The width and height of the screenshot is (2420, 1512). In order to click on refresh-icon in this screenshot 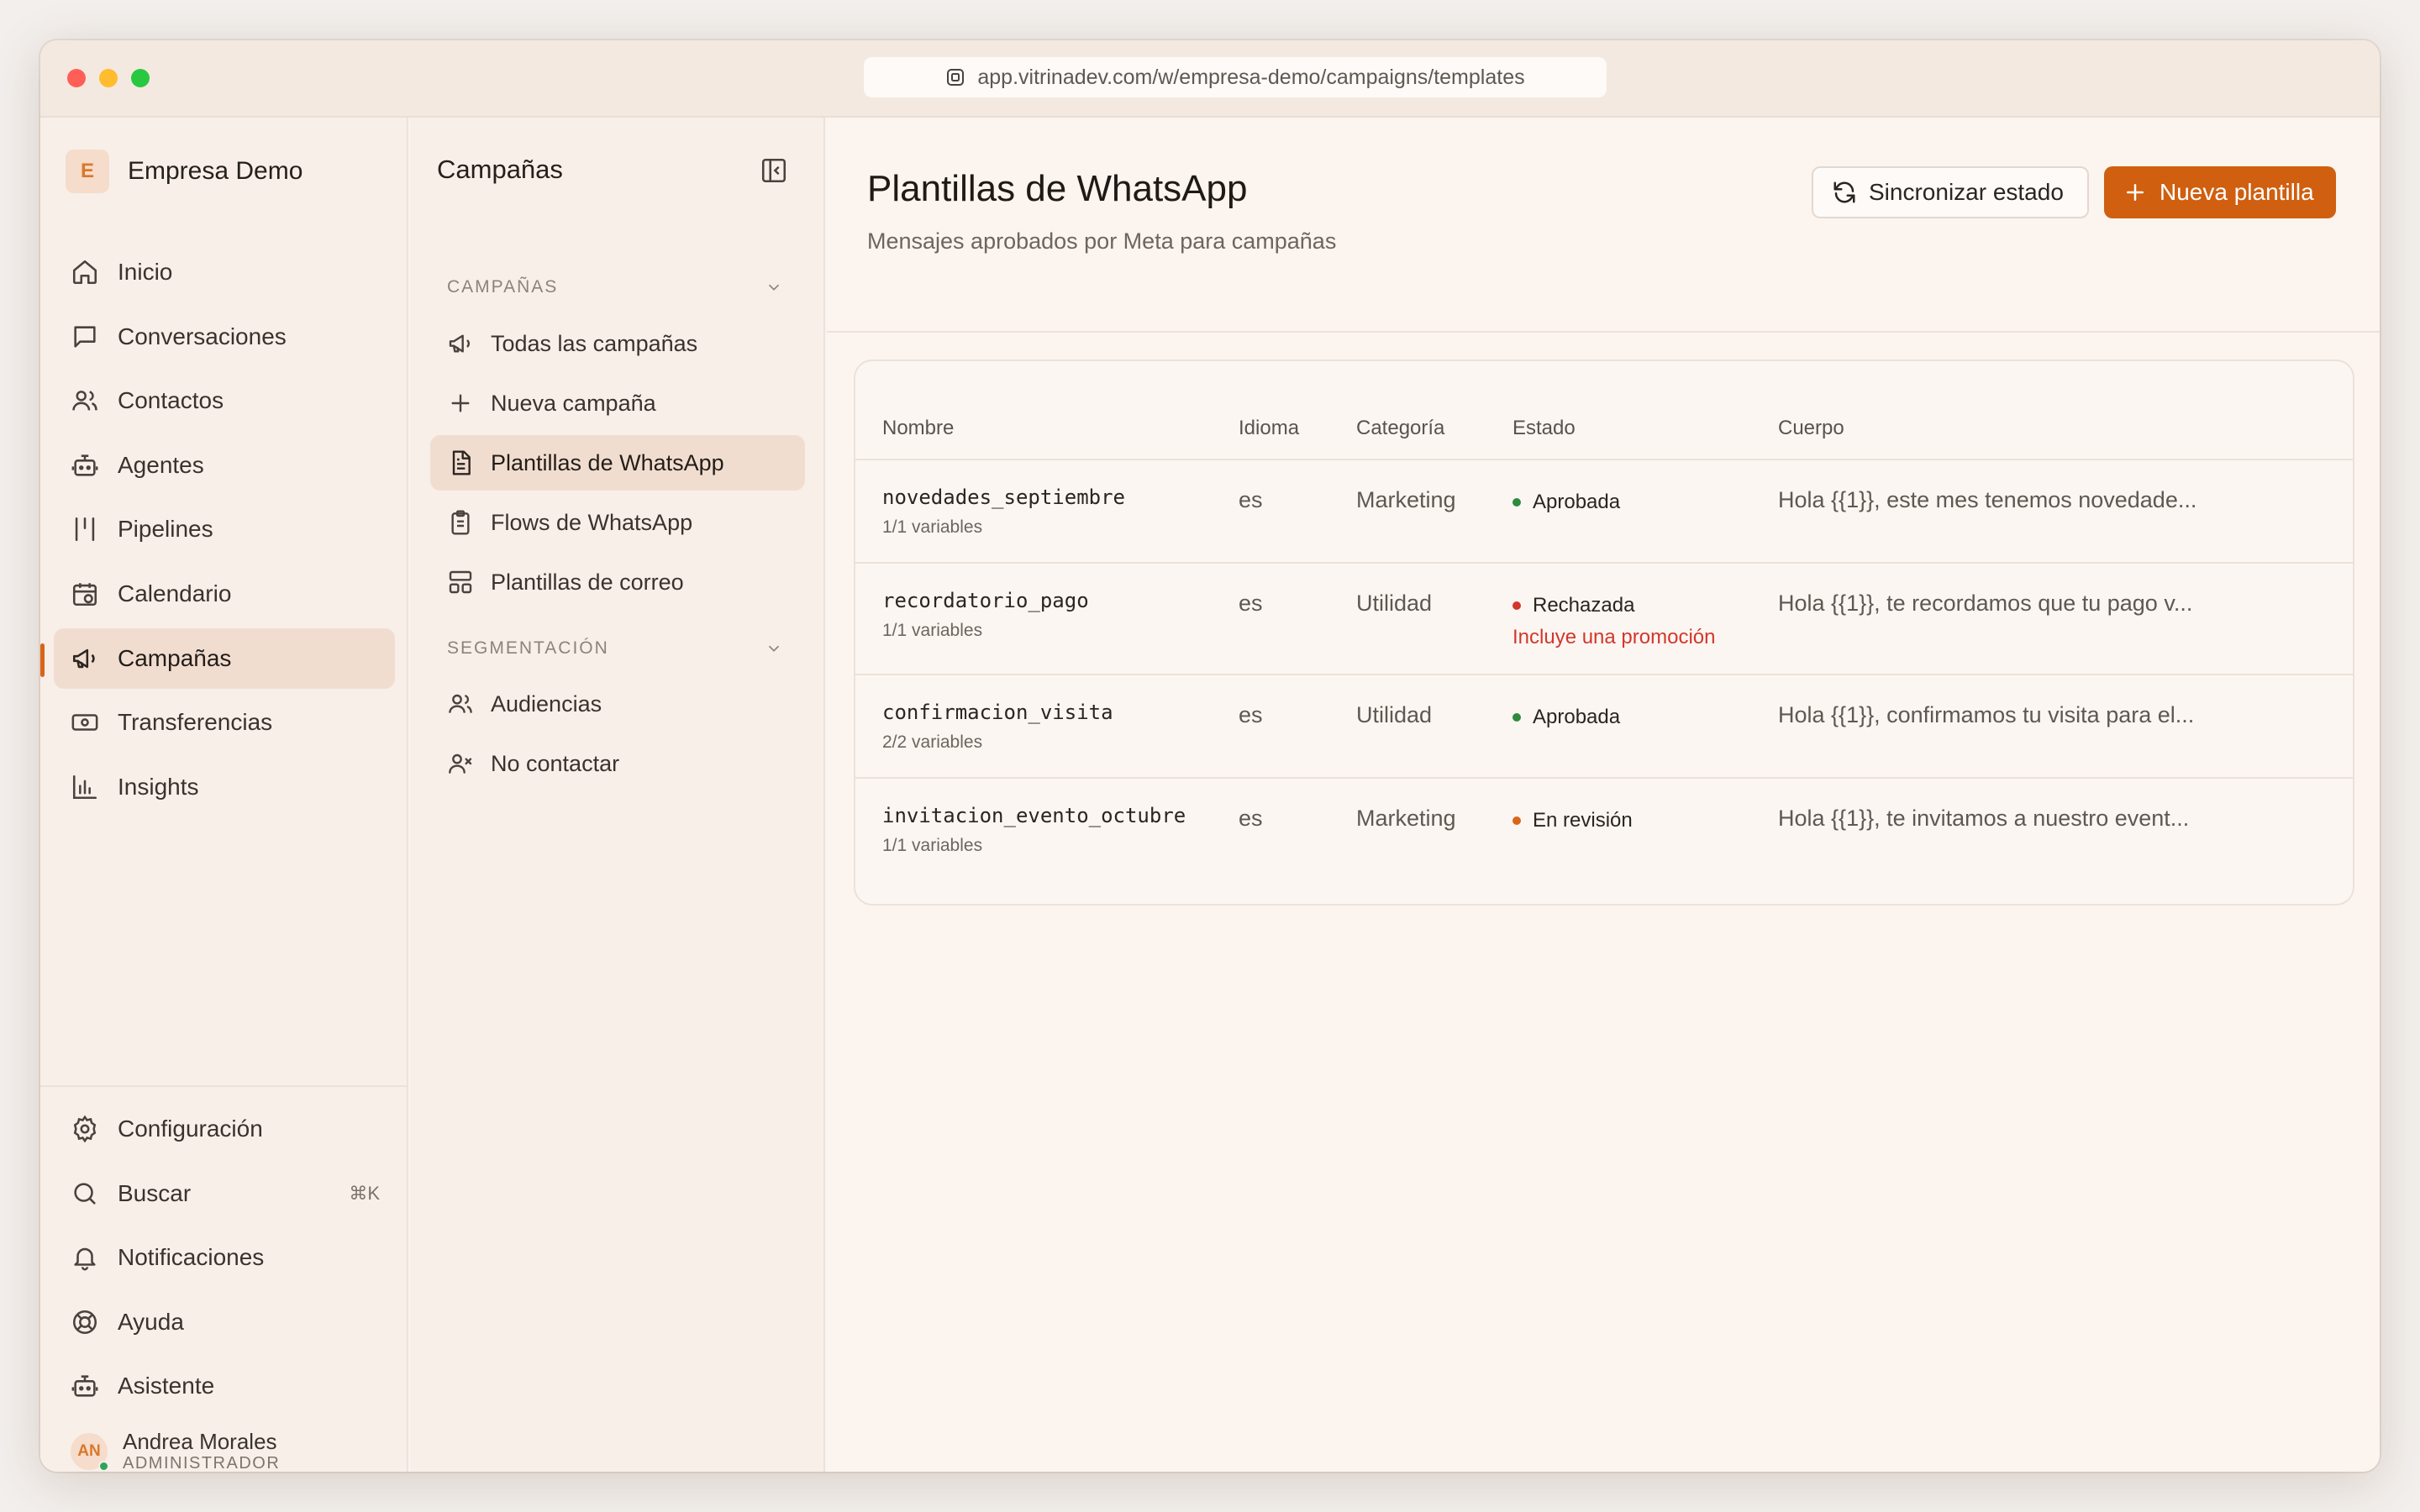, I will do `click(1844, 192)`.